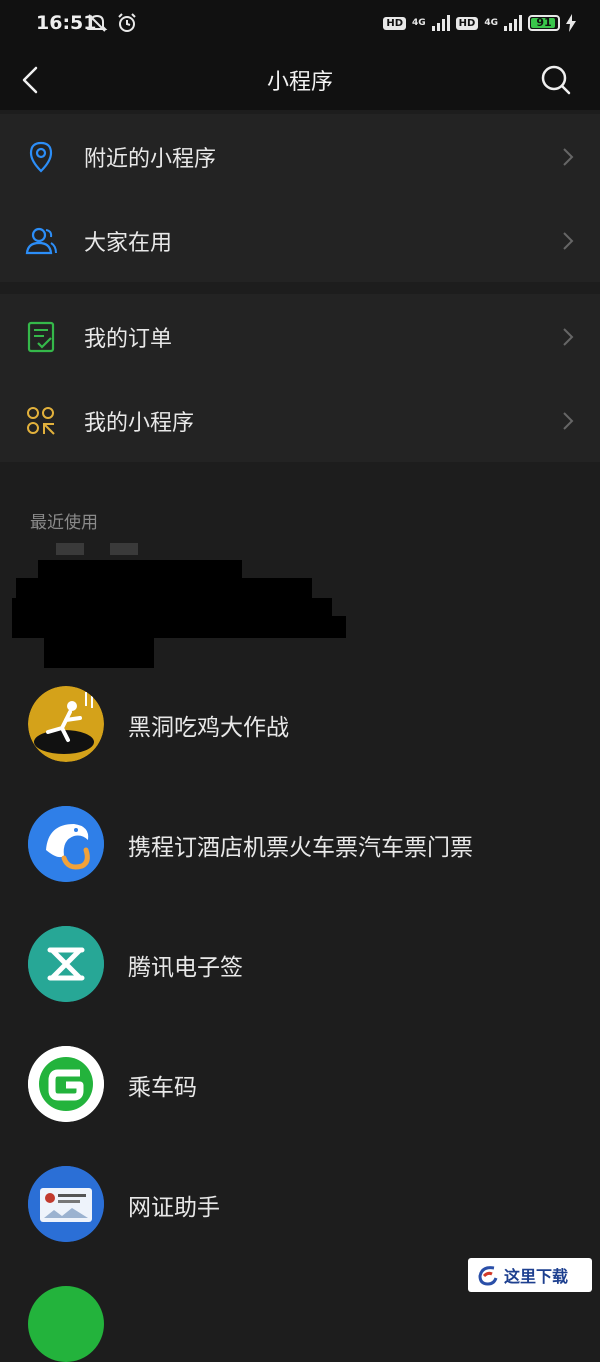  What do you see at coordinates (139, 423) in the screenshot?
I see `menu-item-label: 我的小程序` at bounding box center [139, 423].